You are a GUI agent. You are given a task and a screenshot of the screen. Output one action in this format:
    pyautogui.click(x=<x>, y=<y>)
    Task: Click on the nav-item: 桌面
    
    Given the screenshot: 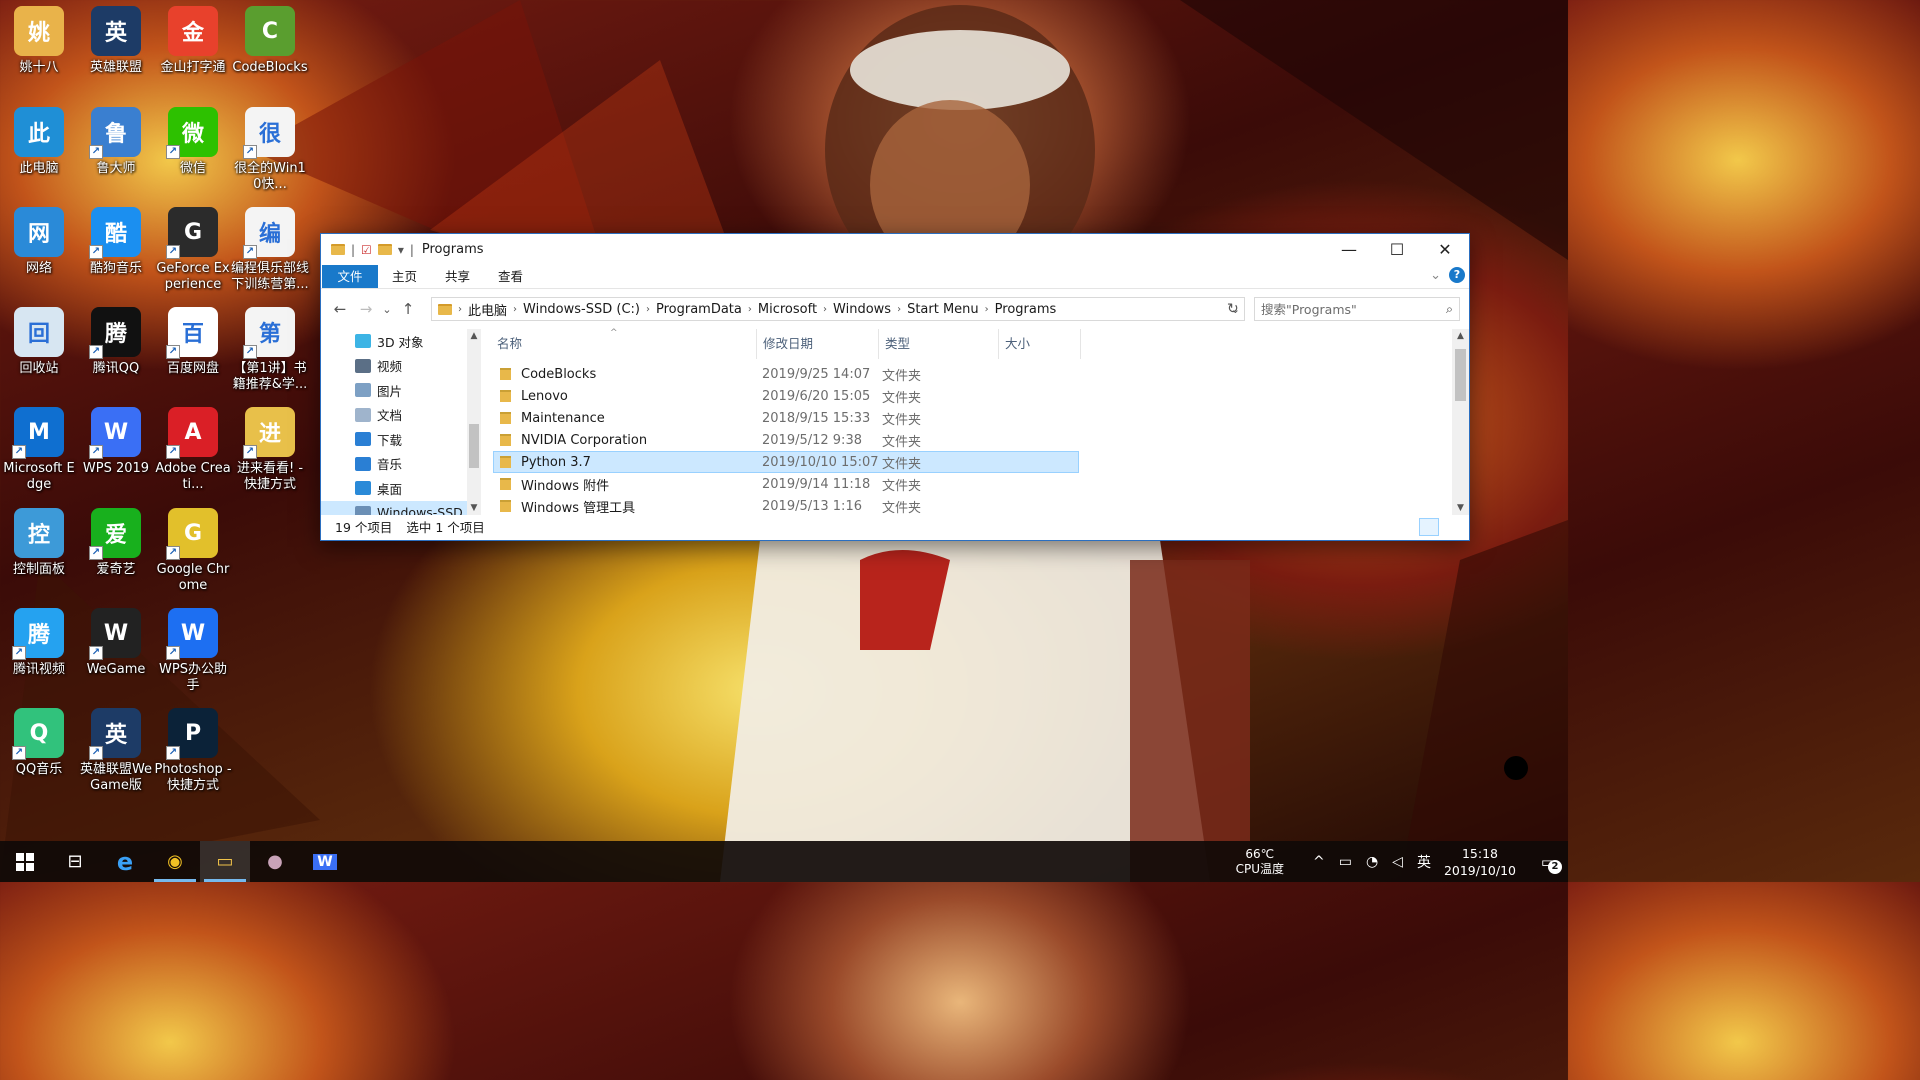 What is the action you would take?
    pyautogui.click(x=401, y=488)
    